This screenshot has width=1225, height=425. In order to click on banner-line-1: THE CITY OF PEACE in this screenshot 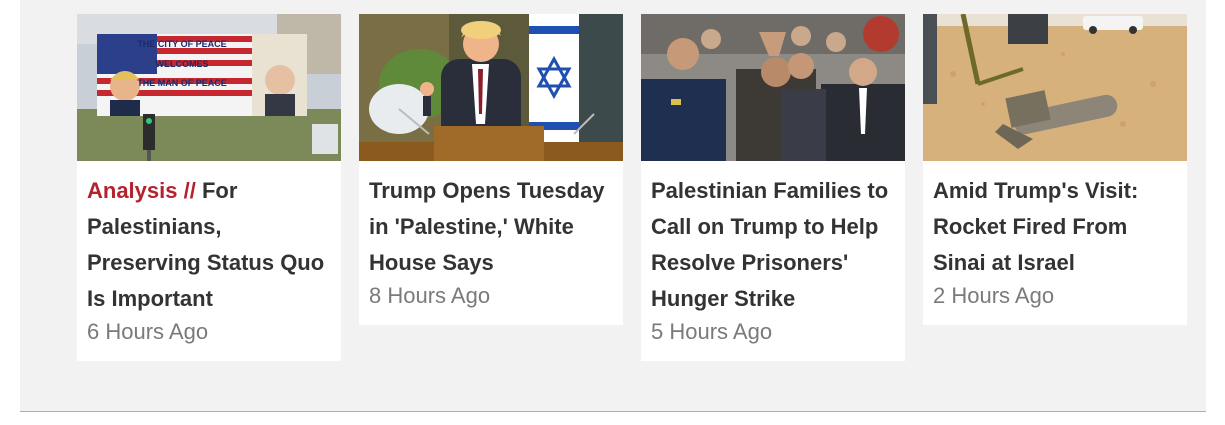, I will do `click(181, 44)`.